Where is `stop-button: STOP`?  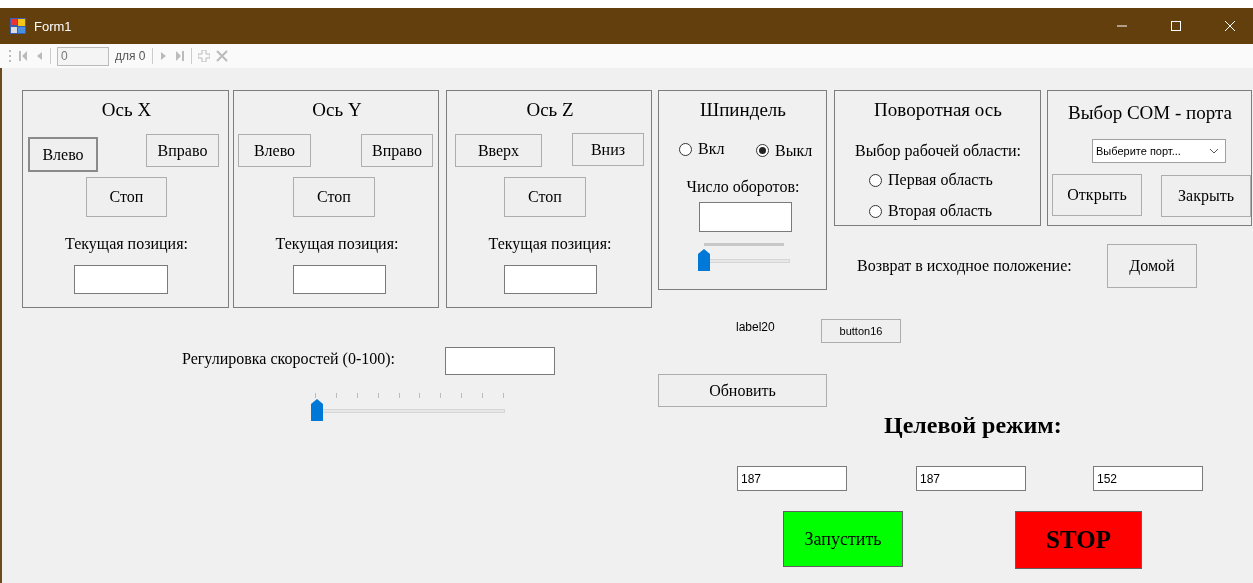 stop-button: STOP is located at coordinates (1078, 540).